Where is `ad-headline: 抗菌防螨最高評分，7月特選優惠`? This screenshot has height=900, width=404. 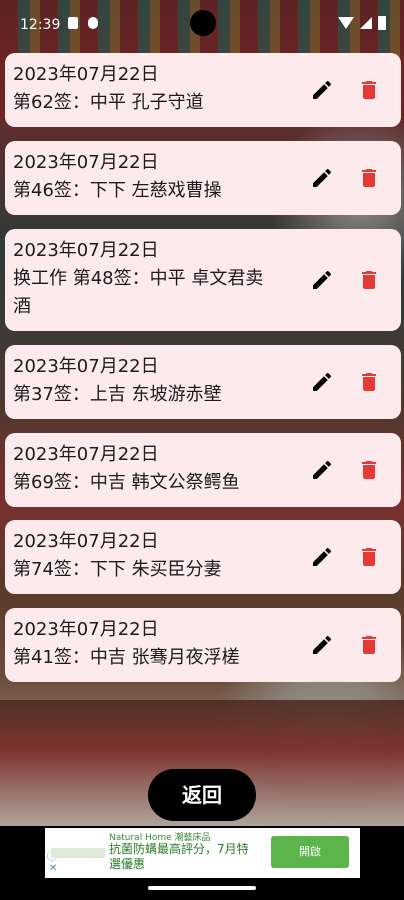 ad-headline: 抗菌防螨最高評分，7月特選優惠 is located at coordinates (179, 856).